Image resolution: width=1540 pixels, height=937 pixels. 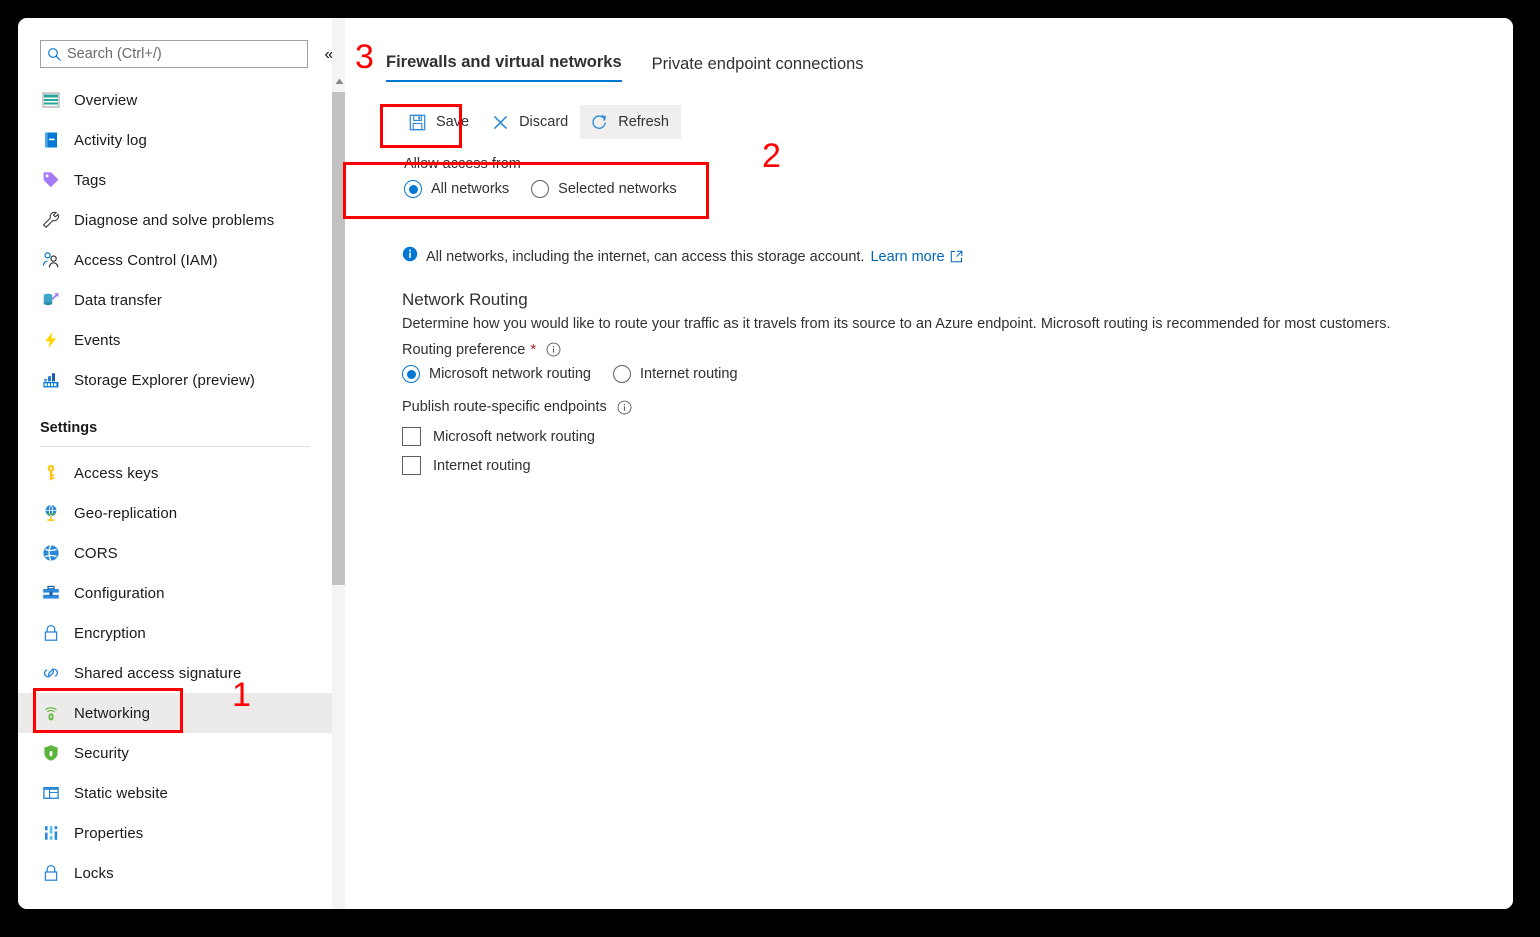 What do you see at coordinates (175, 633) in the screenshot?
I see `sidebar-item-encryption: Encryption` at bounding box center [175, 633].